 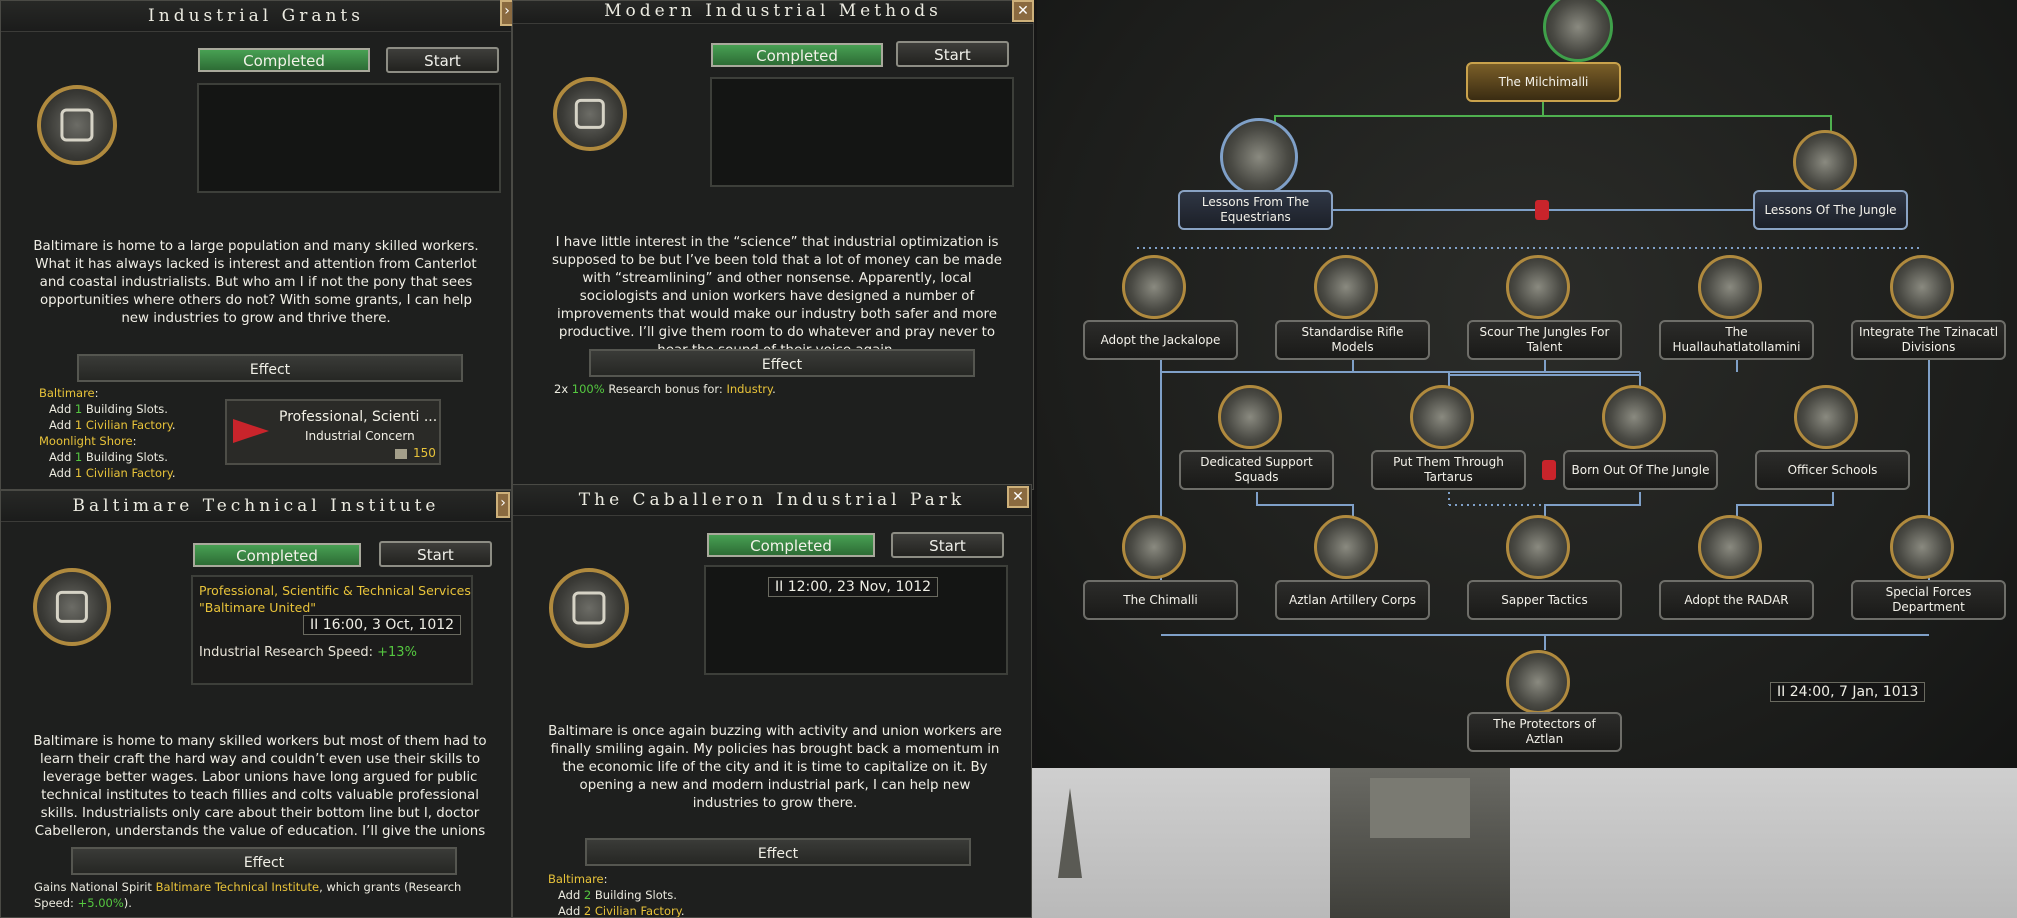 What do you see at coordinates (1730, 287) in the screenshot?
I see `focus-icon-huallau` at bounding box center [1730, 287].